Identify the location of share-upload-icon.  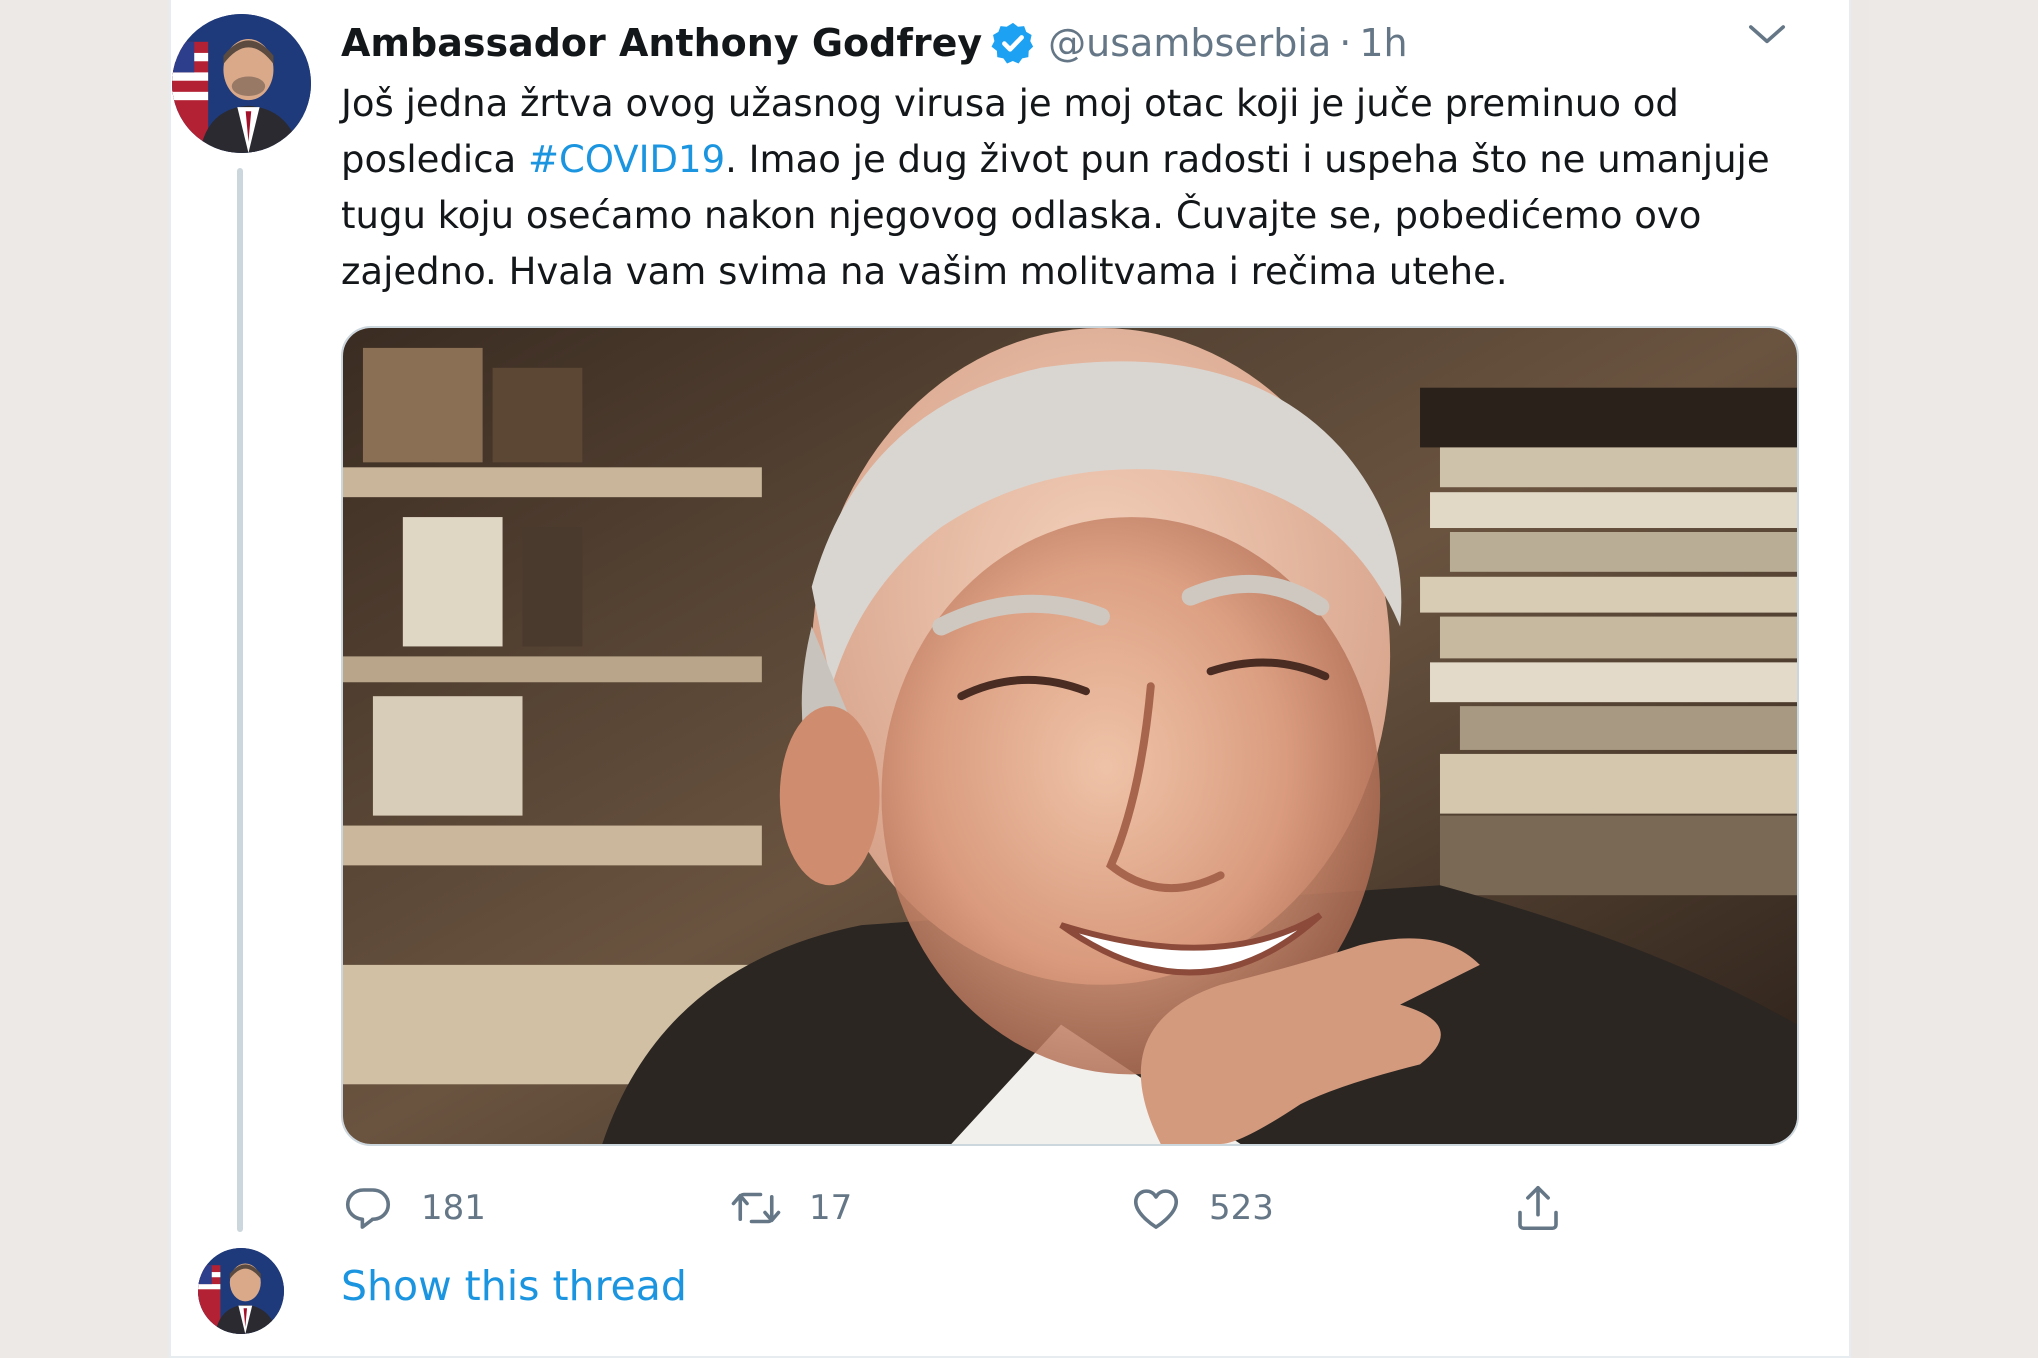
(1538, 1208).